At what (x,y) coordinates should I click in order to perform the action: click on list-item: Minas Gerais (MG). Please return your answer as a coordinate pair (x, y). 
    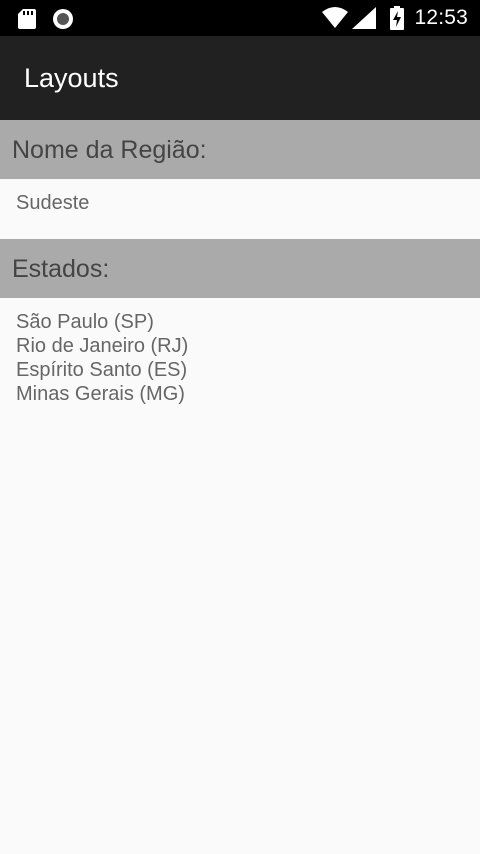
    Looking at the image, I should click on (100, 394).